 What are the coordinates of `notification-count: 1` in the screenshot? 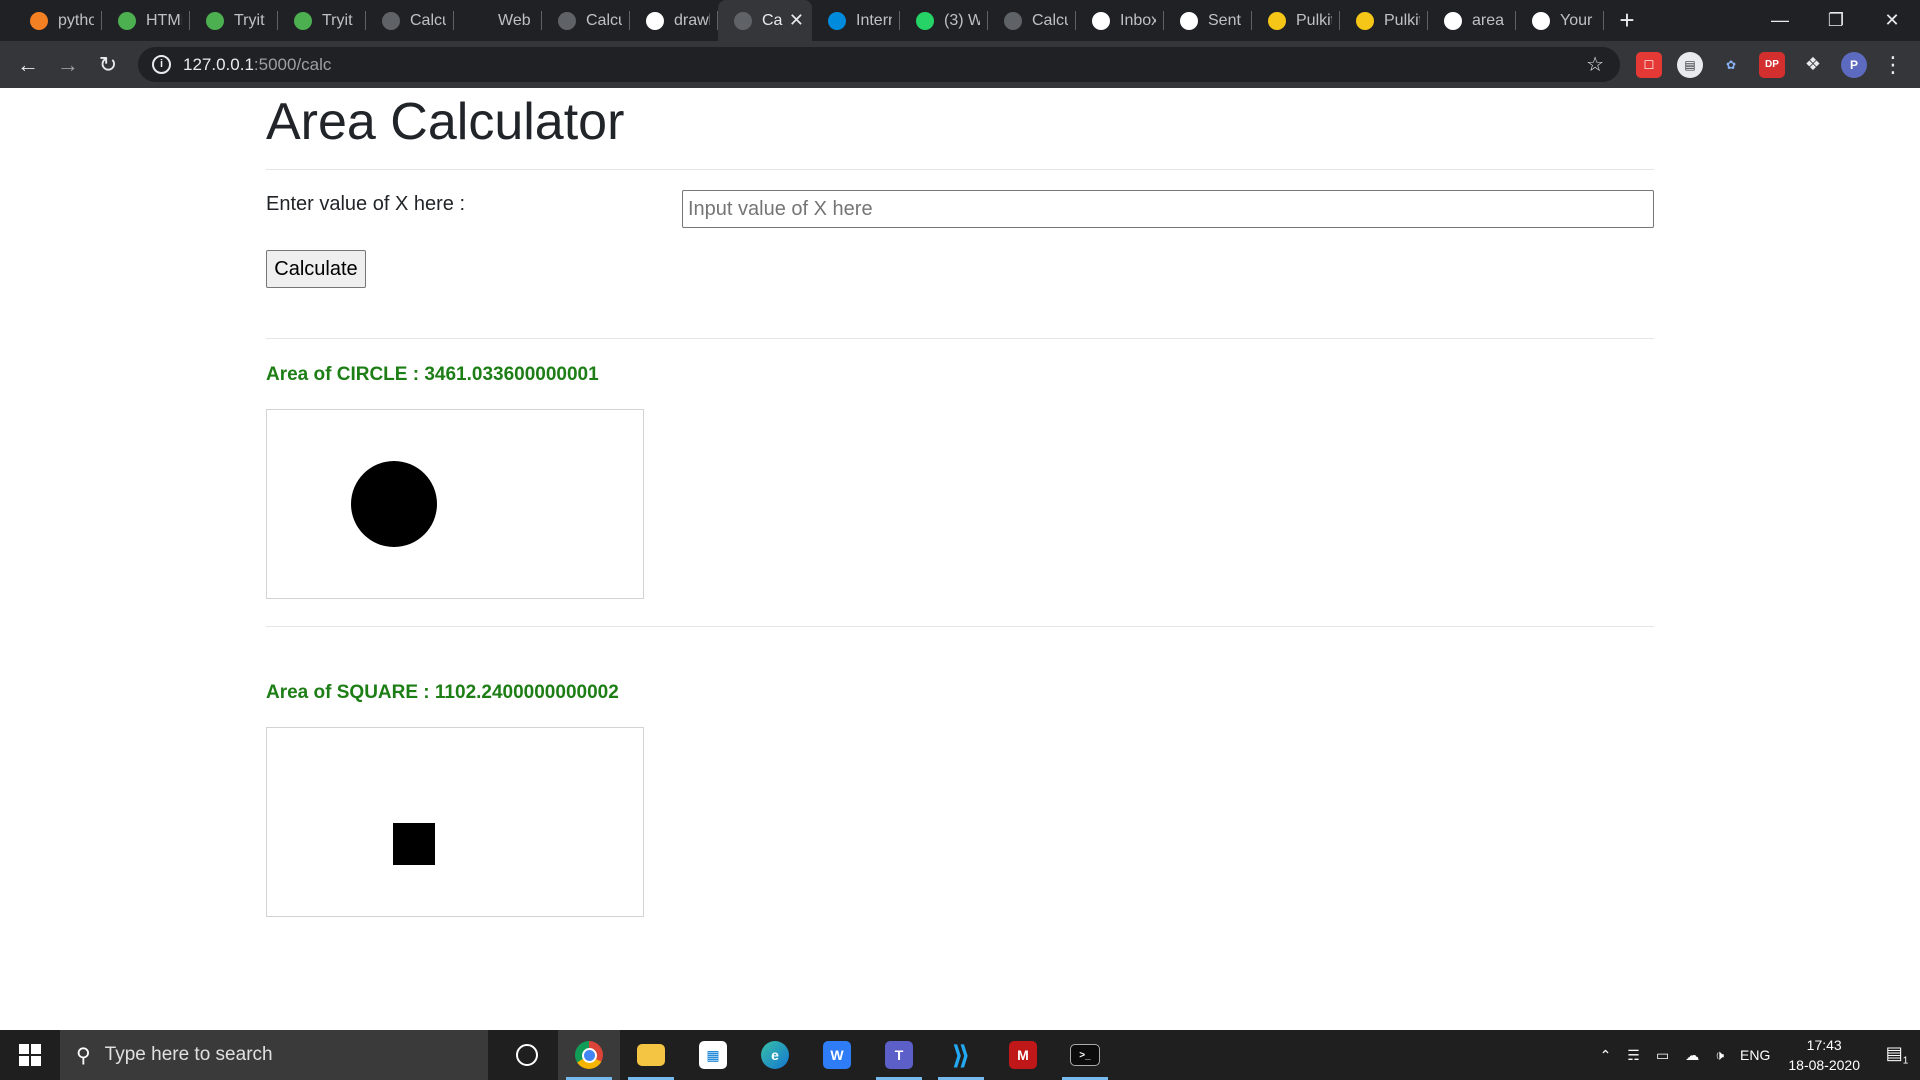 It's located at (1905, 1061).